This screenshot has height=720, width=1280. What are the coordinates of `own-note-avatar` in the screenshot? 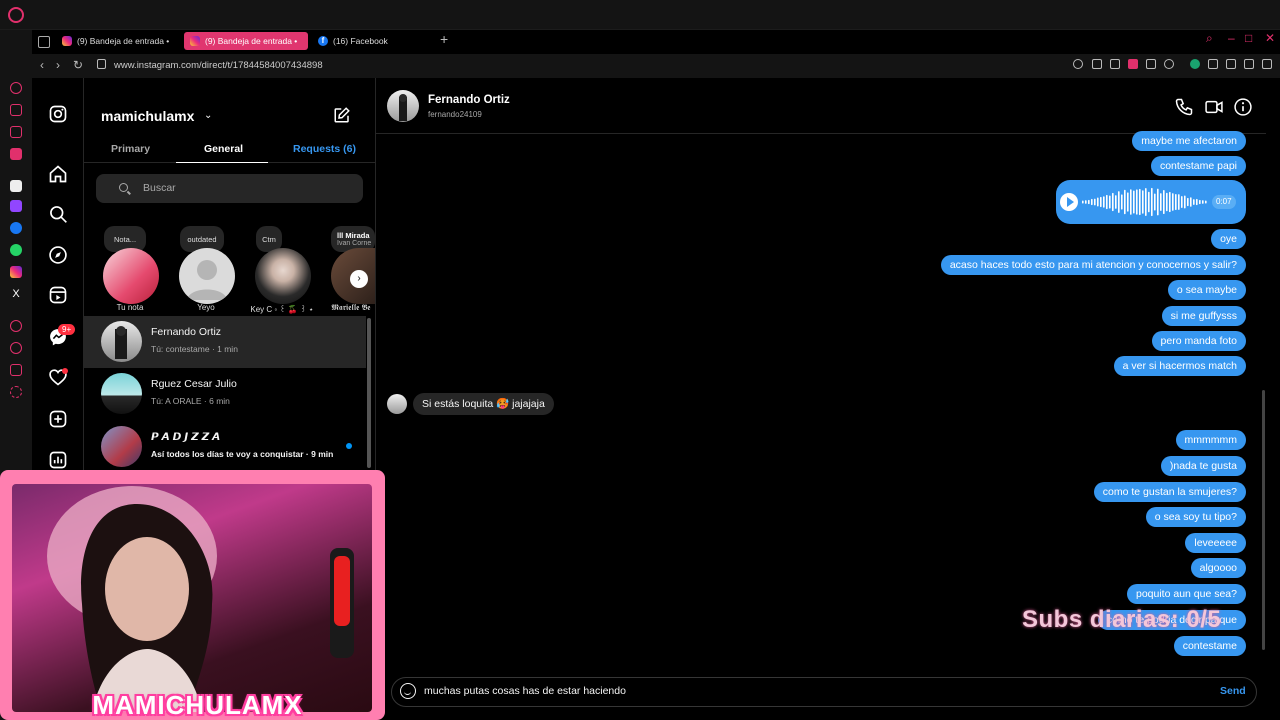 It's located at (131, 276).